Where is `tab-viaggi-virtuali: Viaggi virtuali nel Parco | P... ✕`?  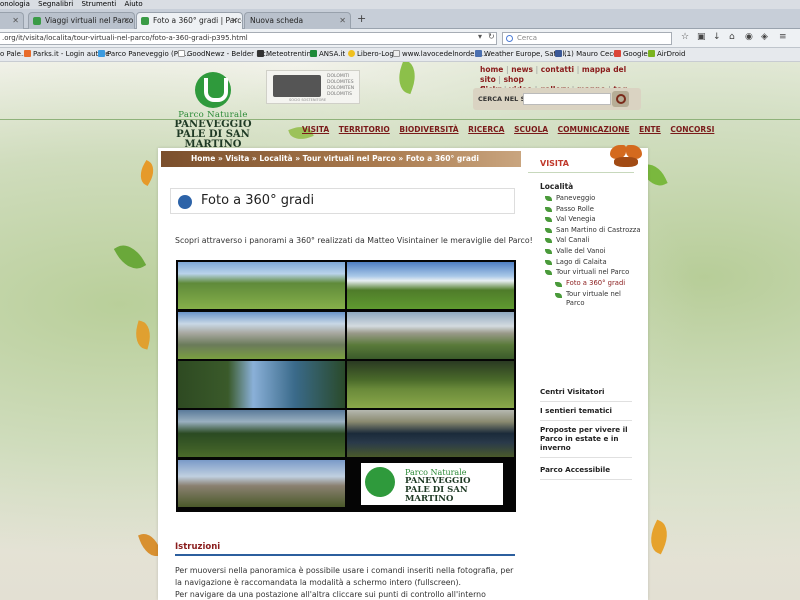 tab-viaggi-virtuali: Viaggi virtuali nel Parco | P... ✕ is located at coordinates (81, 20).